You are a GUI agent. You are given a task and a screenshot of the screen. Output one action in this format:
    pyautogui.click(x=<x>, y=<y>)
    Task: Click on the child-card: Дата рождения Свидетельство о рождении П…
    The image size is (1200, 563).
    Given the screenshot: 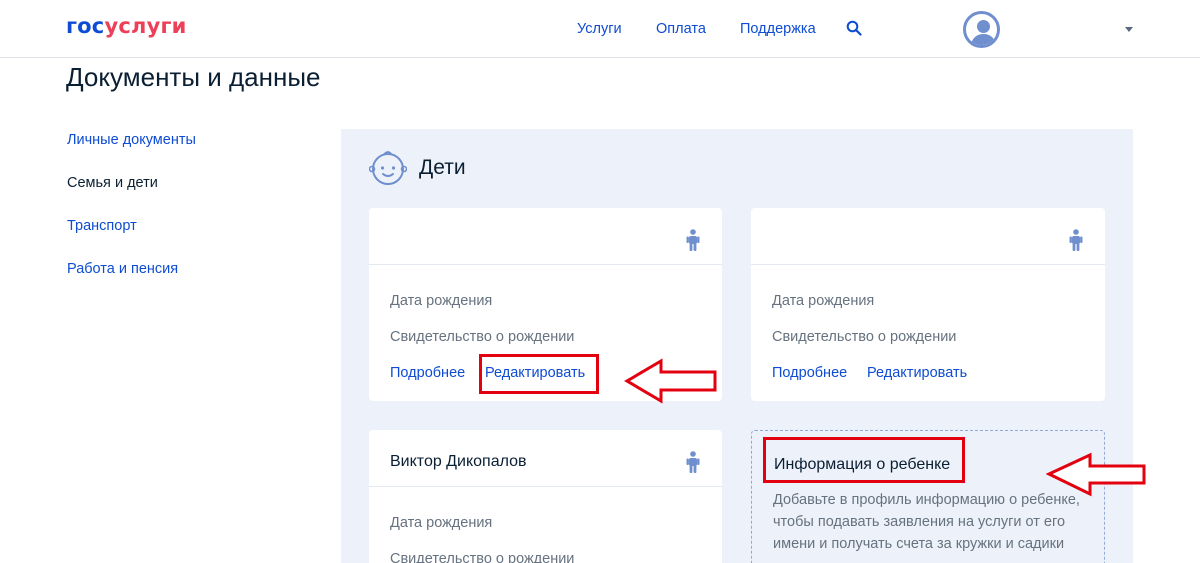 What is the action you would take?
    pyautogui.click(x=928, y=304)
    